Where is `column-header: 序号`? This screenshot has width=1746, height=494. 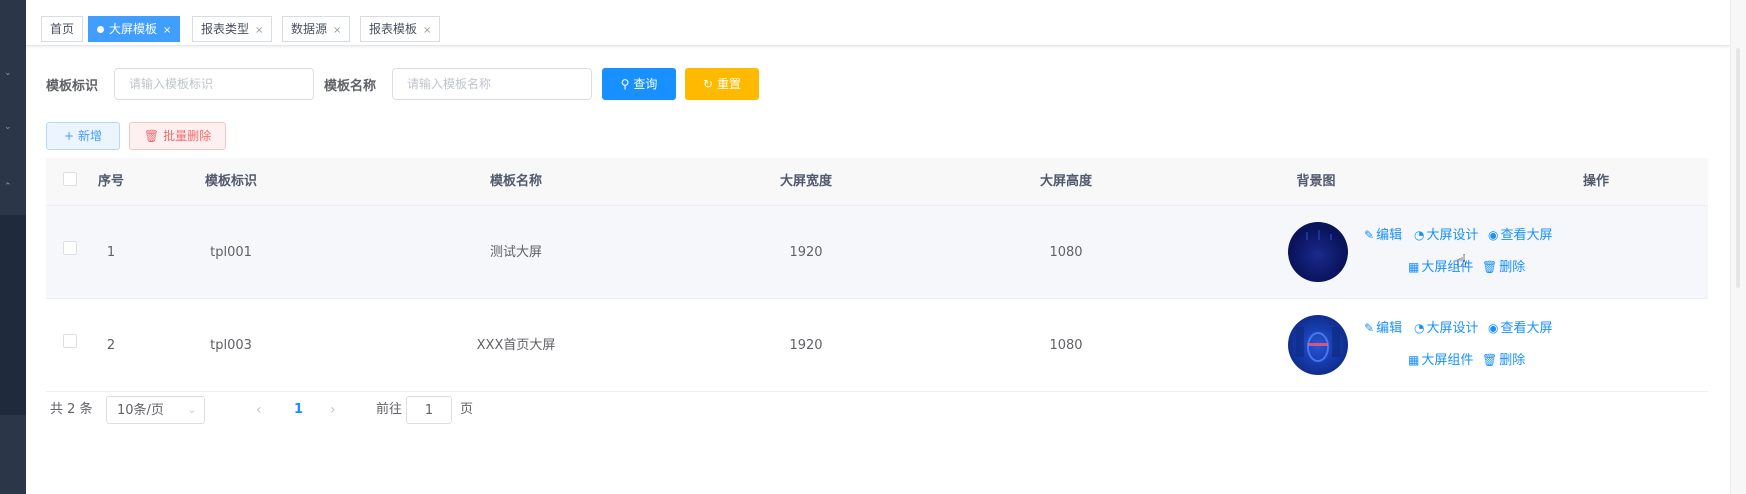 column-header: 序号 is located at coordinates (110, 181).